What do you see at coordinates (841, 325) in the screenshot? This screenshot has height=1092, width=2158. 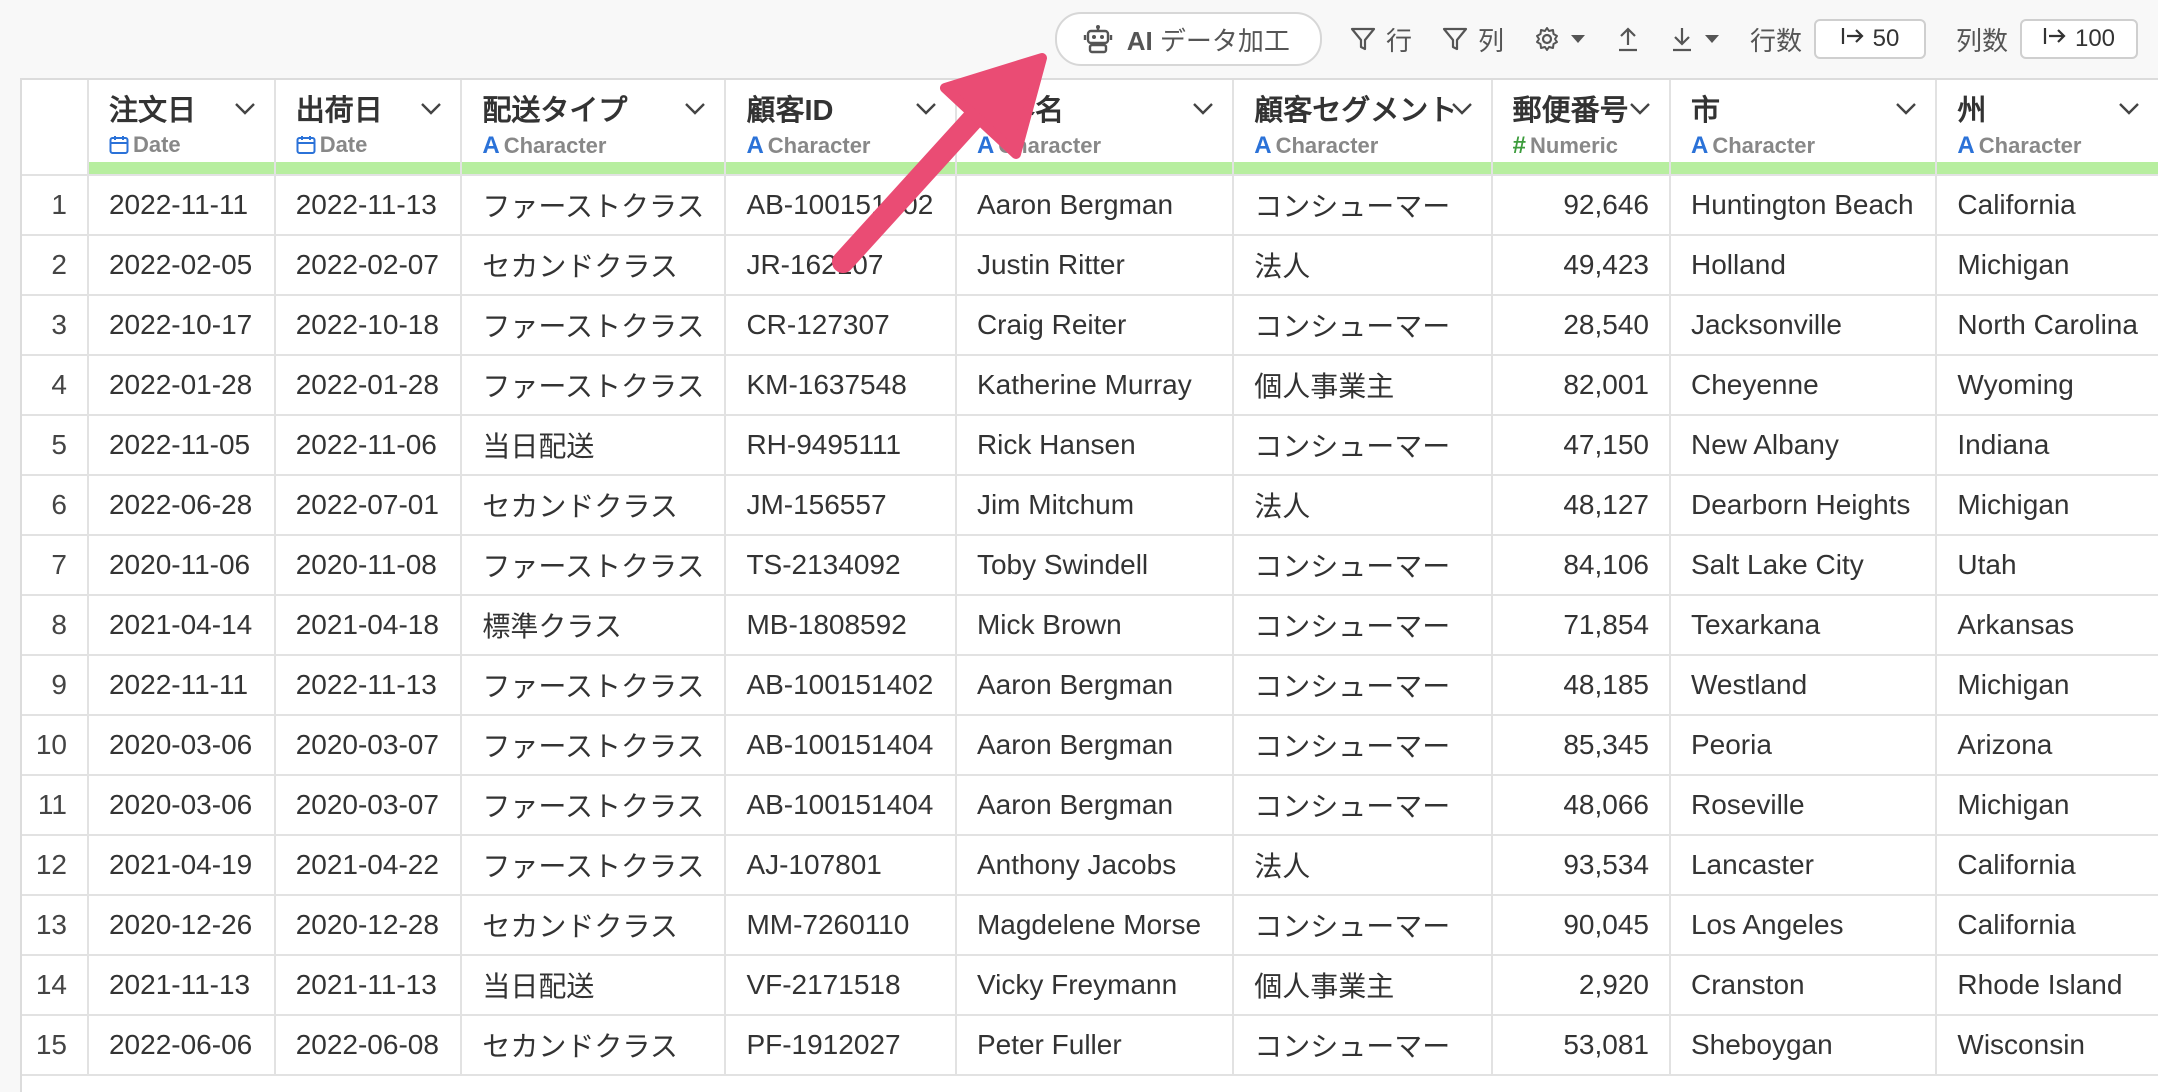 I see `table-cell: CR-127307` at bounding box center [841, 325].